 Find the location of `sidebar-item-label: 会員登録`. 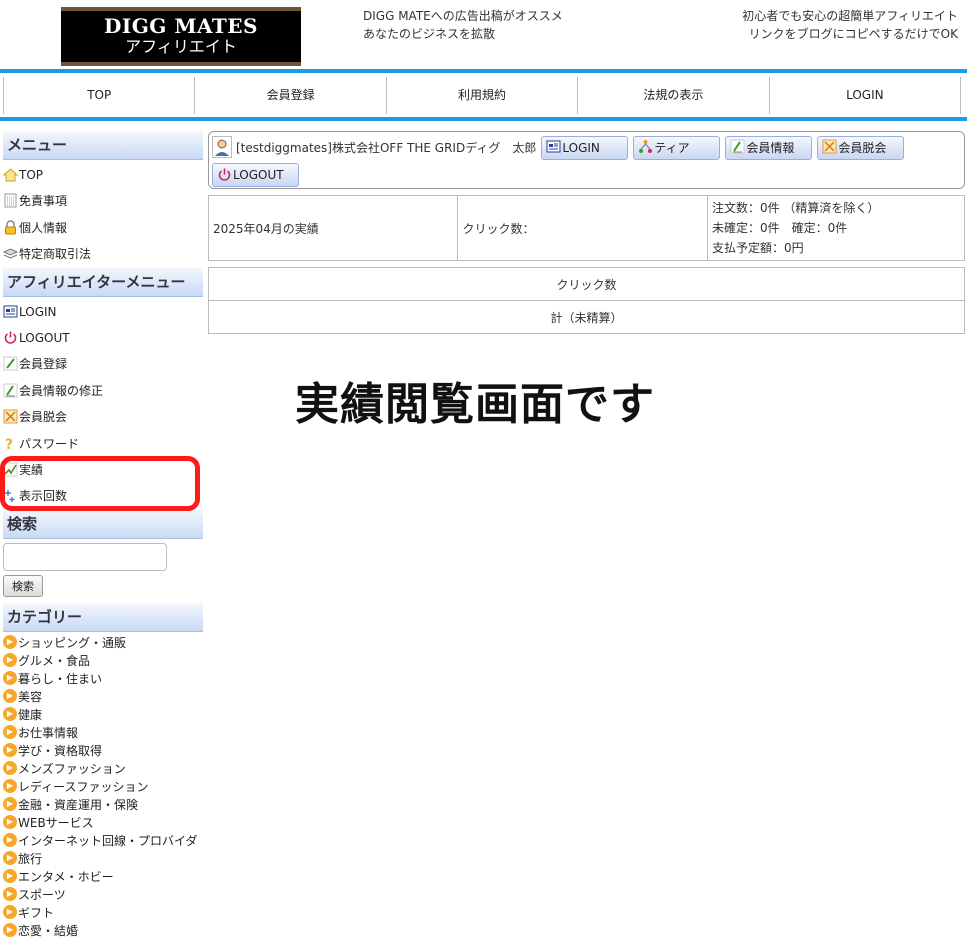

sidebar-item-label: 会員登録 is located at coordinates (43, 364).